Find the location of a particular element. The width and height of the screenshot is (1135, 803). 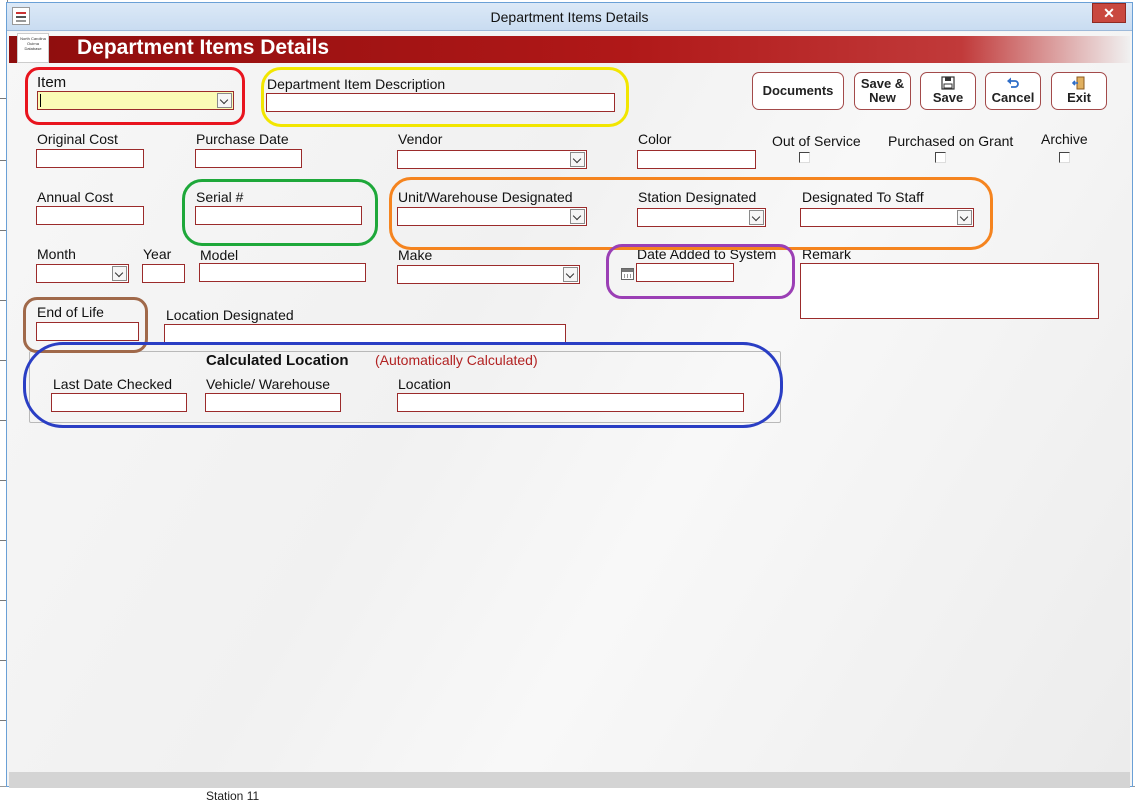

calculated-location-title: Calculated Location is located at coordinates (277, 360).